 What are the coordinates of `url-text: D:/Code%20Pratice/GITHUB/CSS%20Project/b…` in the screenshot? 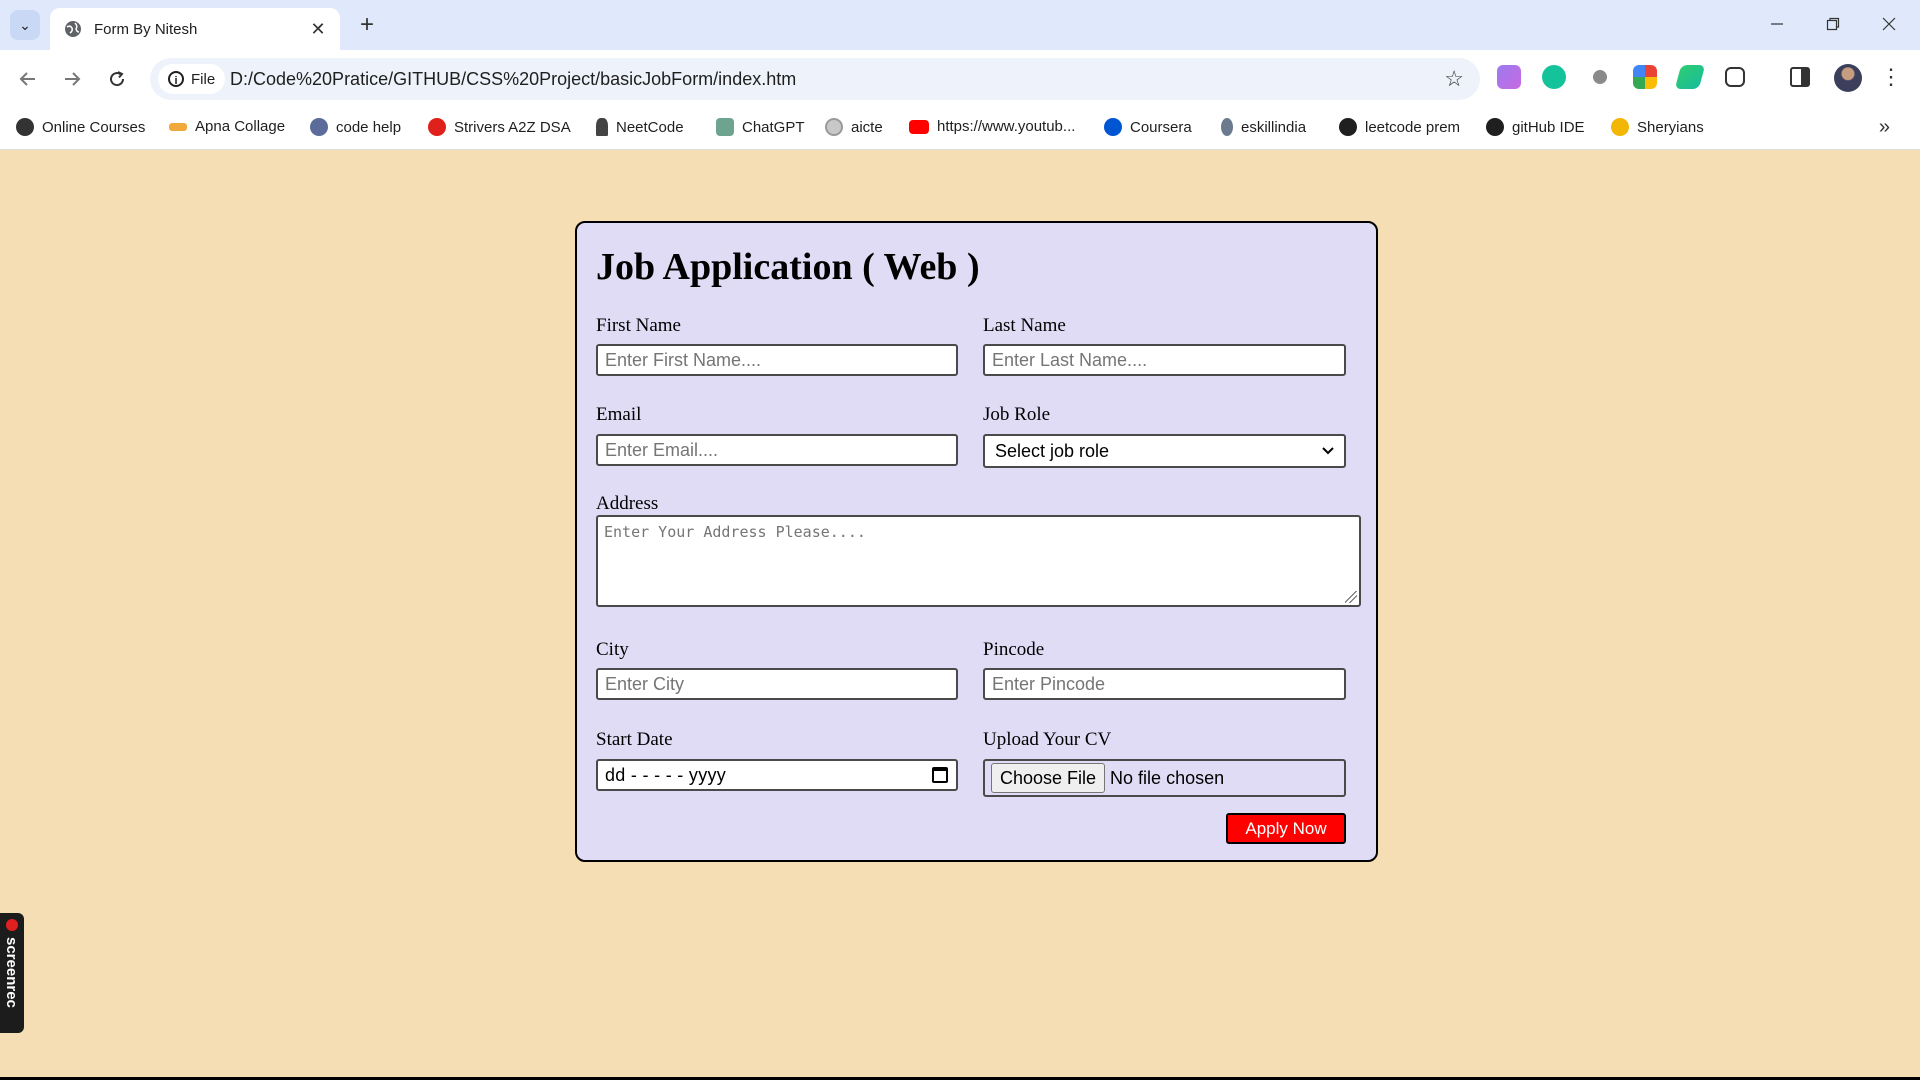 It's located at (513, 79).